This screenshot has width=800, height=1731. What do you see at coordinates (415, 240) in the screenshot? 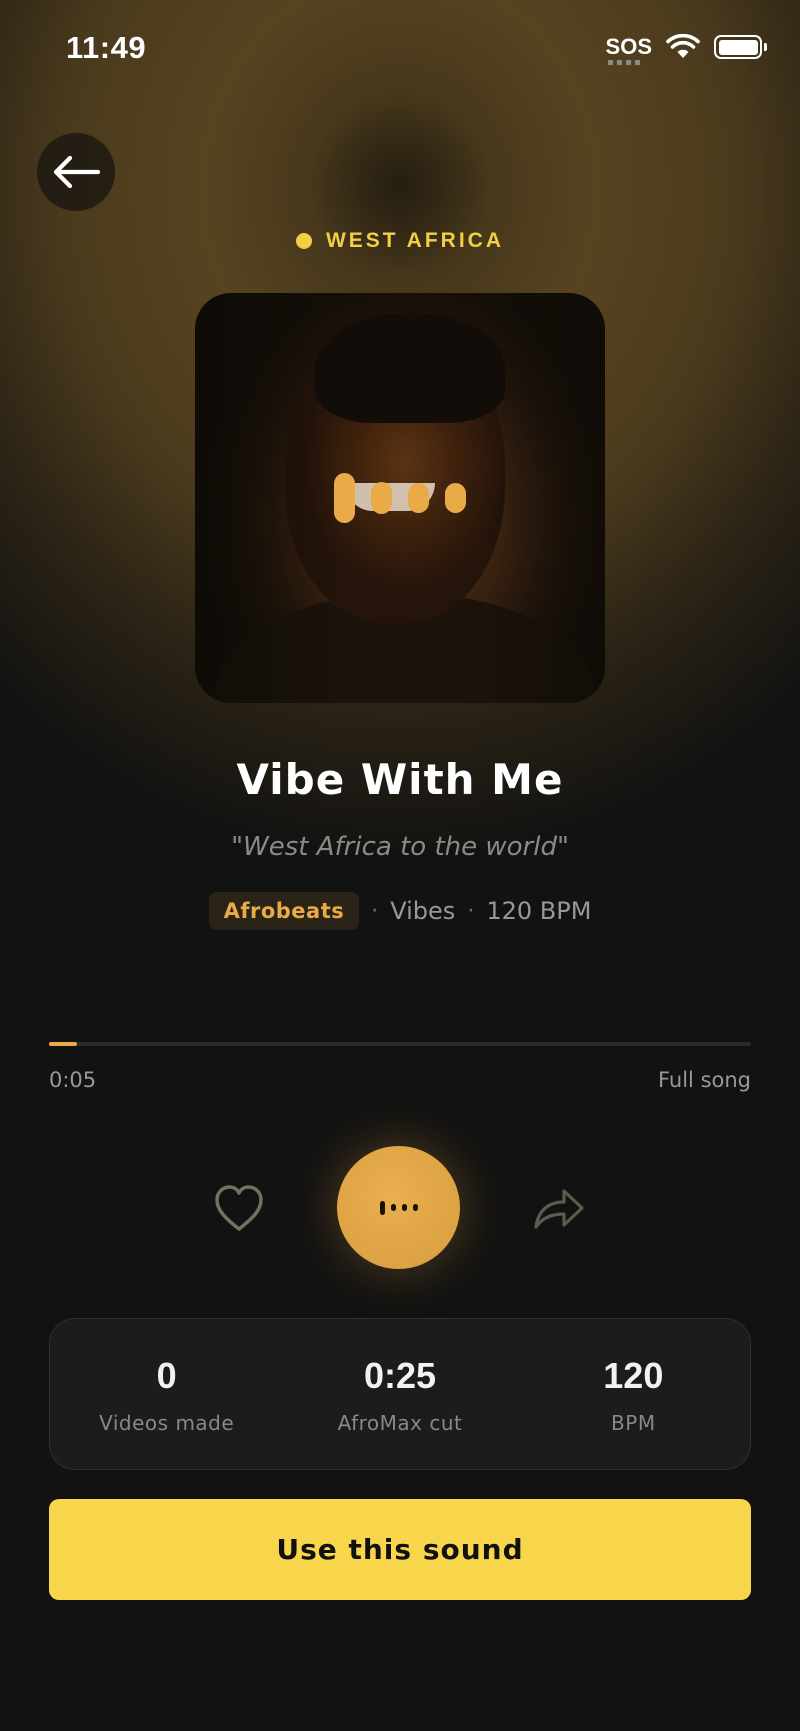
I see `region-label: WEST AFRICA` at bounding box center [415, 240].